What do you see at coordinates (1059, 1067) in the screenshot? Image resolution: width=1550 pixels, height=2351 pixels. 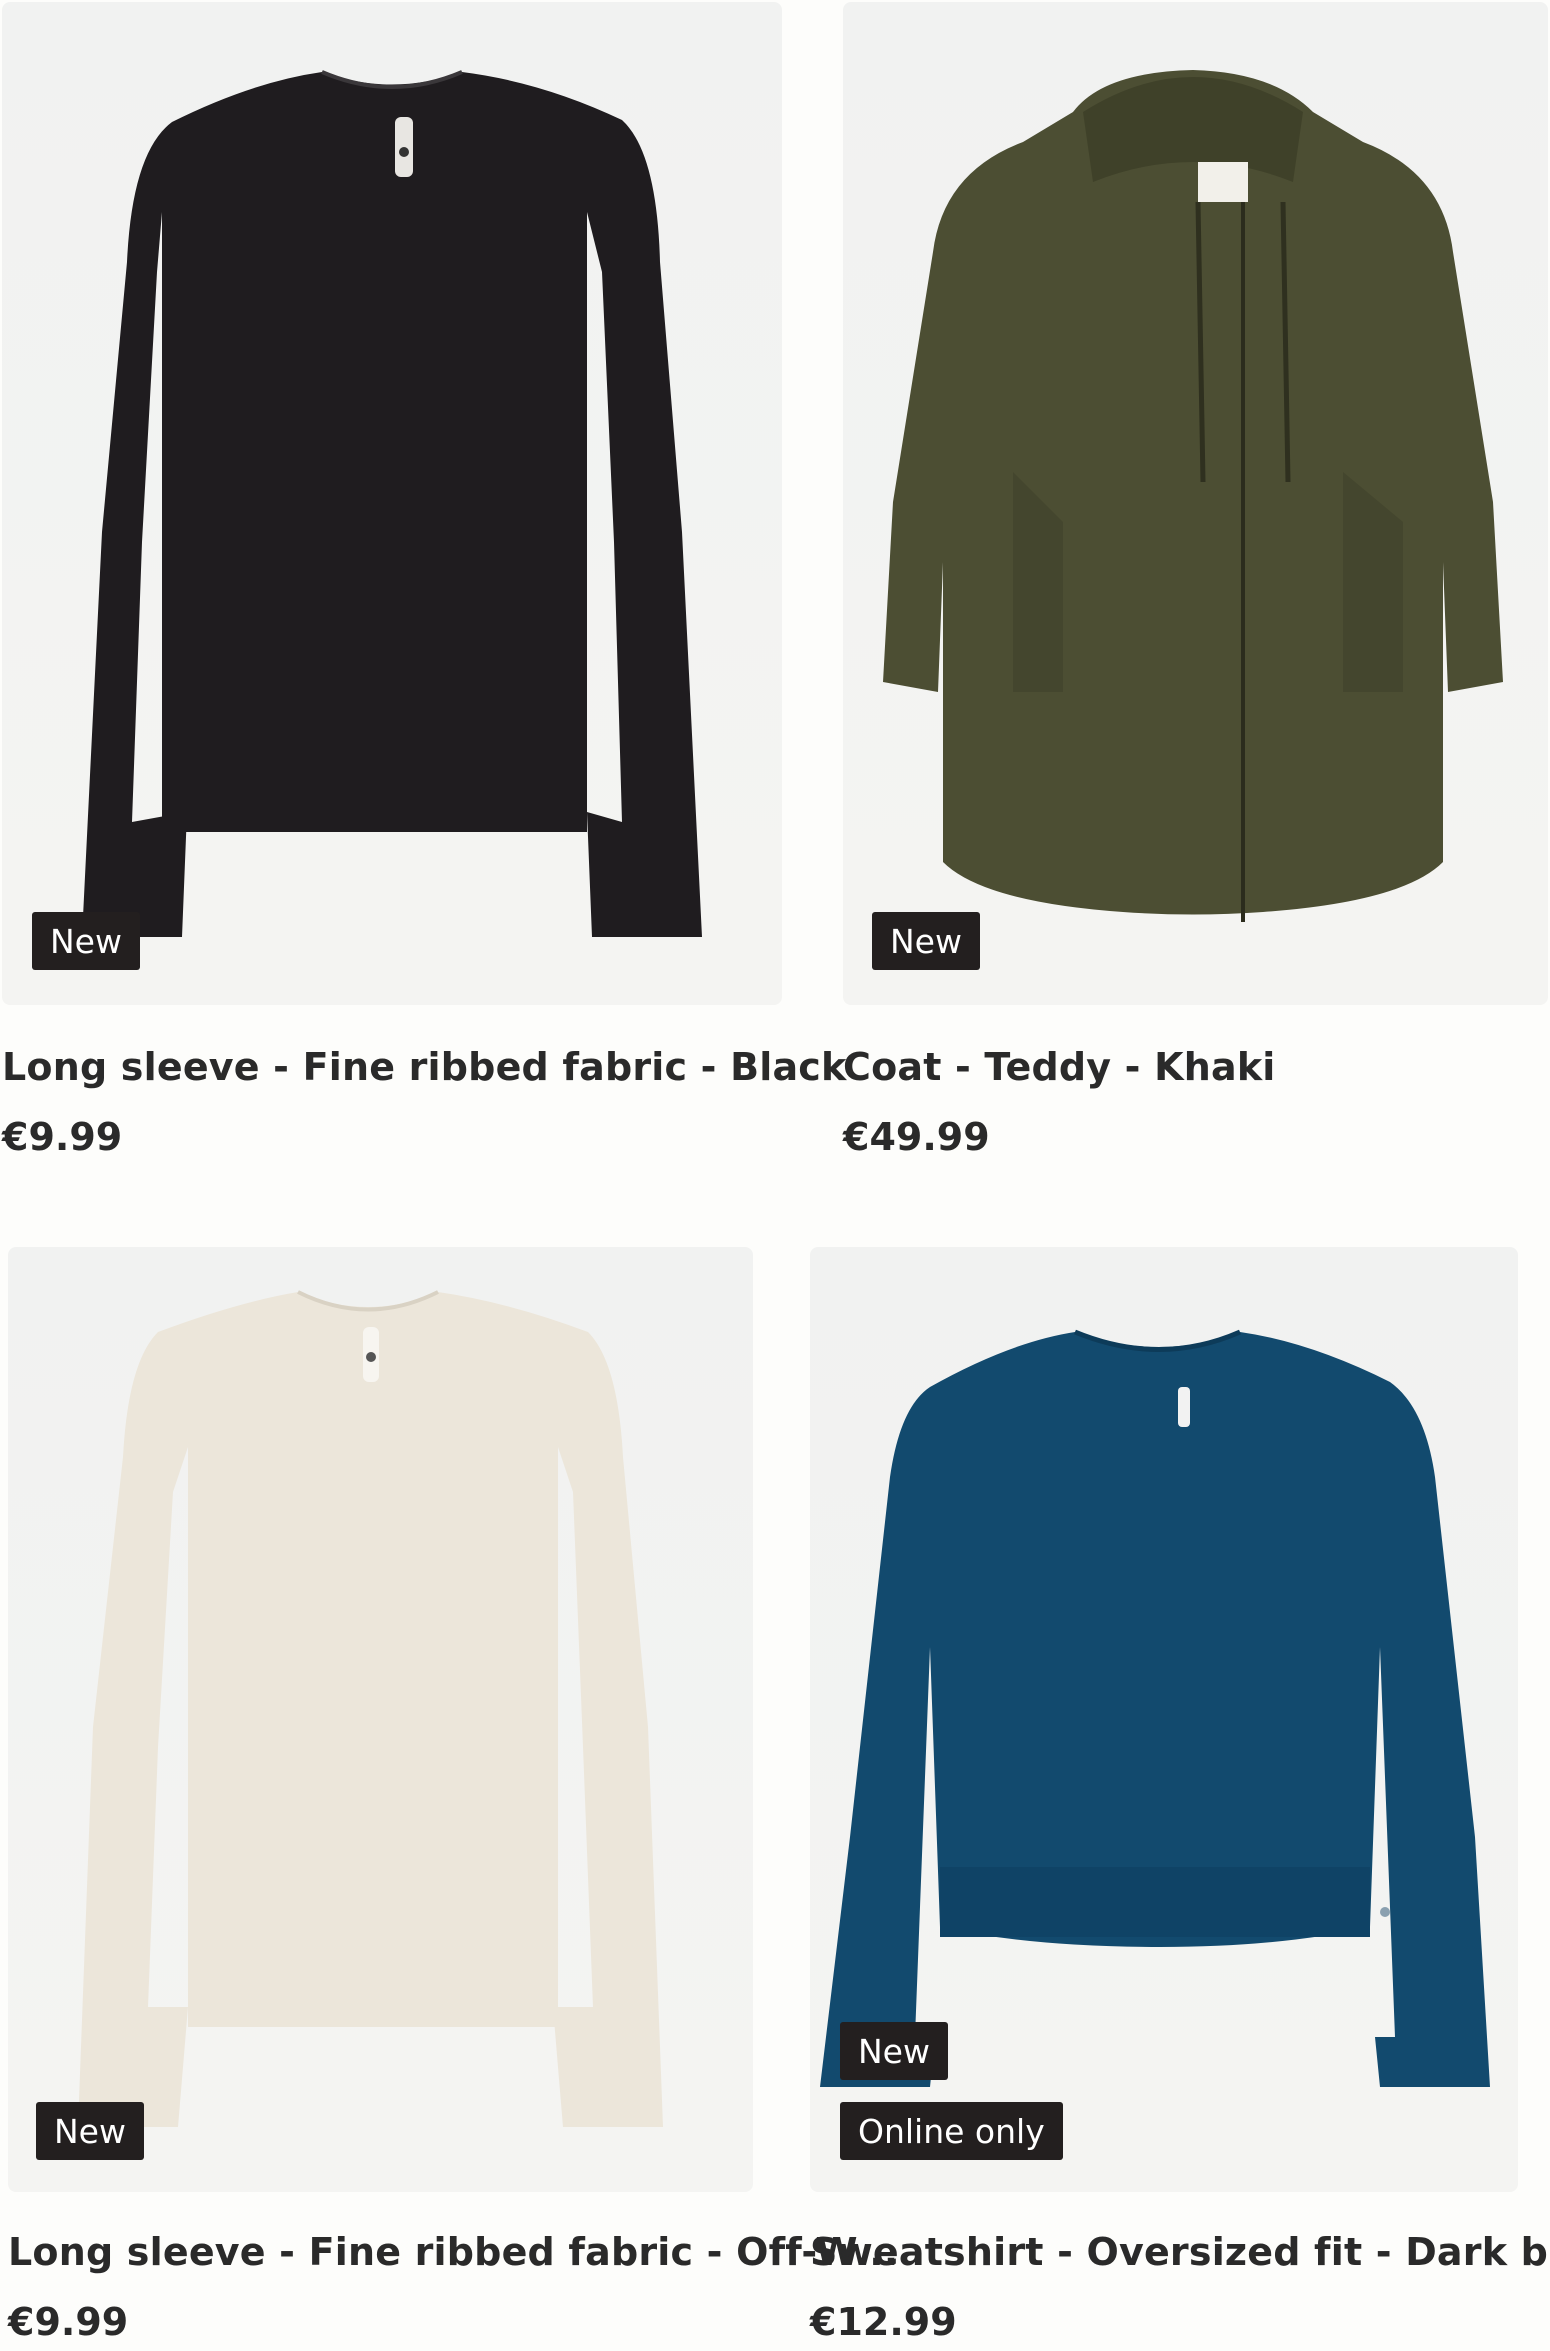 I see `product-title: Coat - Teddy - Khaki` at bounding box center [1059, 1067].